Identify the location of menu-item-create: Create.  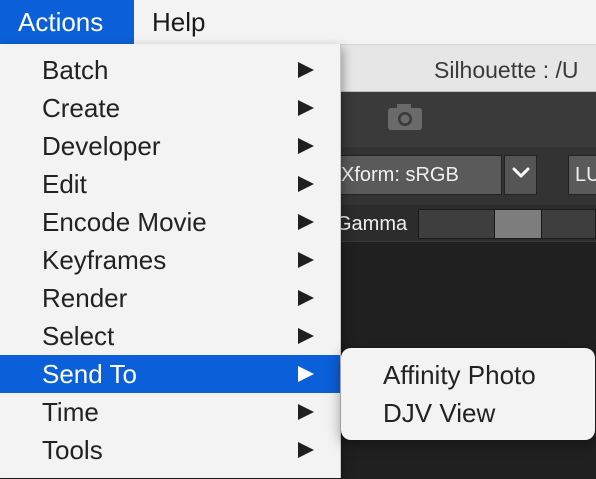
(170, 108).